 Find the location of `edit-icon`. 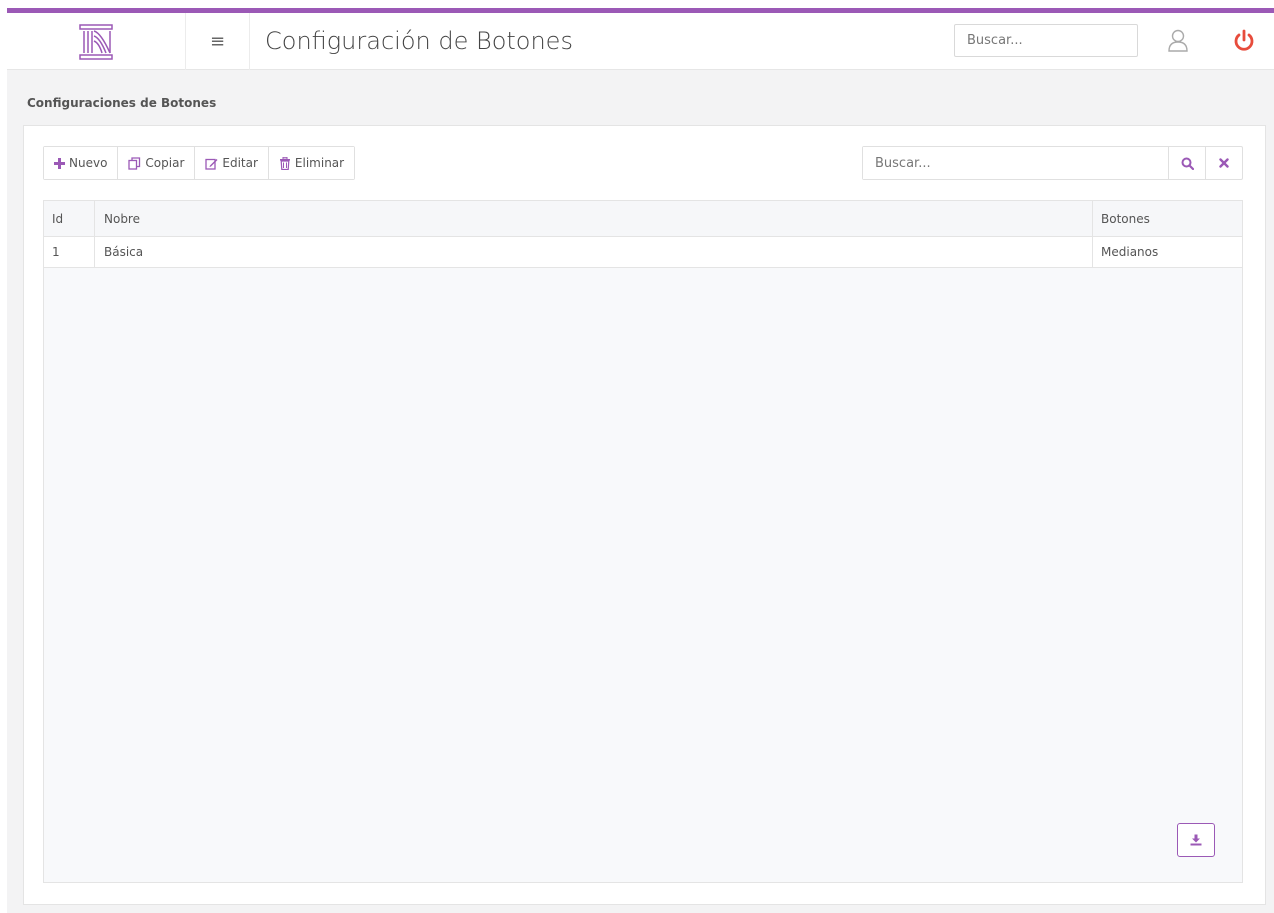

edit-icon is located at coordinates (211, 164).